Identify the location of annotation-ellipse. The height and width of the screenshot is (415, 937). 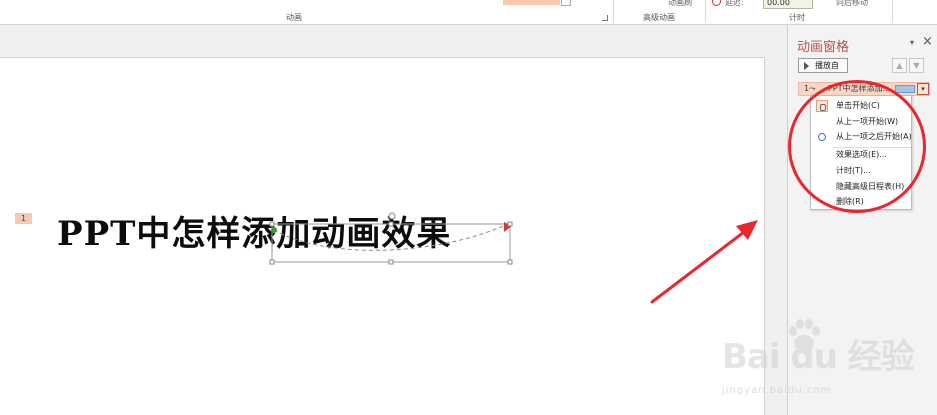
(857, 146).